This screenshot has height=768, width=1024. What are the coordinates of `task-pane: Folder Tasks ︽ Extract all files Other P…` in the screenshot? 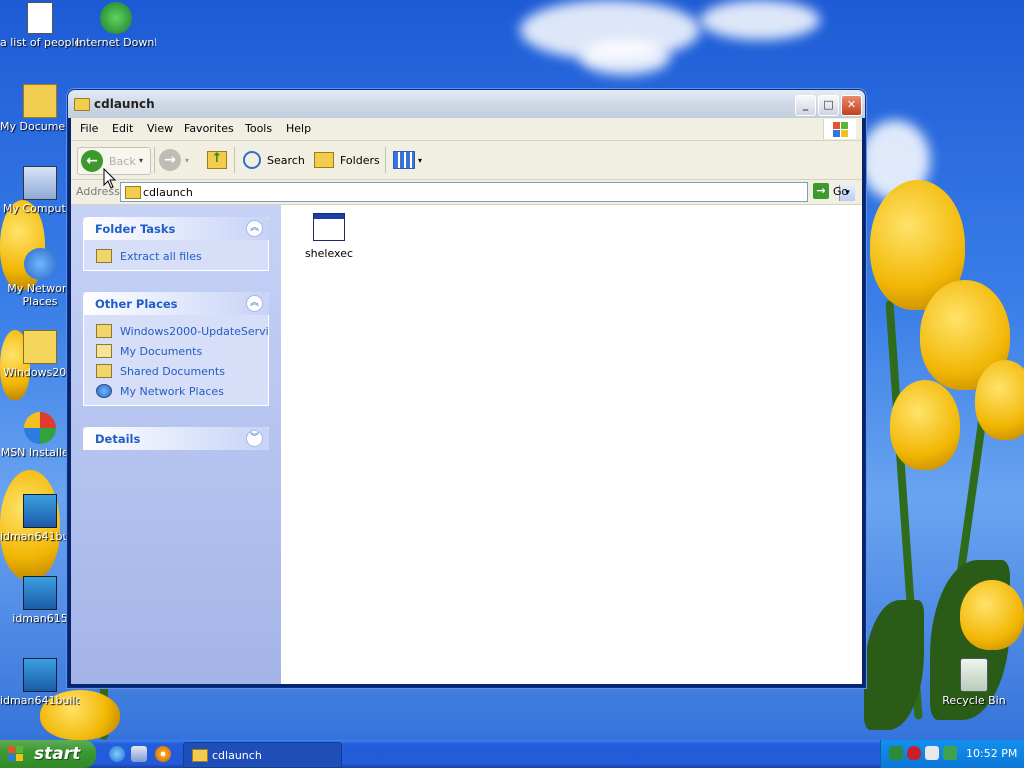 It's located at (176, 444).